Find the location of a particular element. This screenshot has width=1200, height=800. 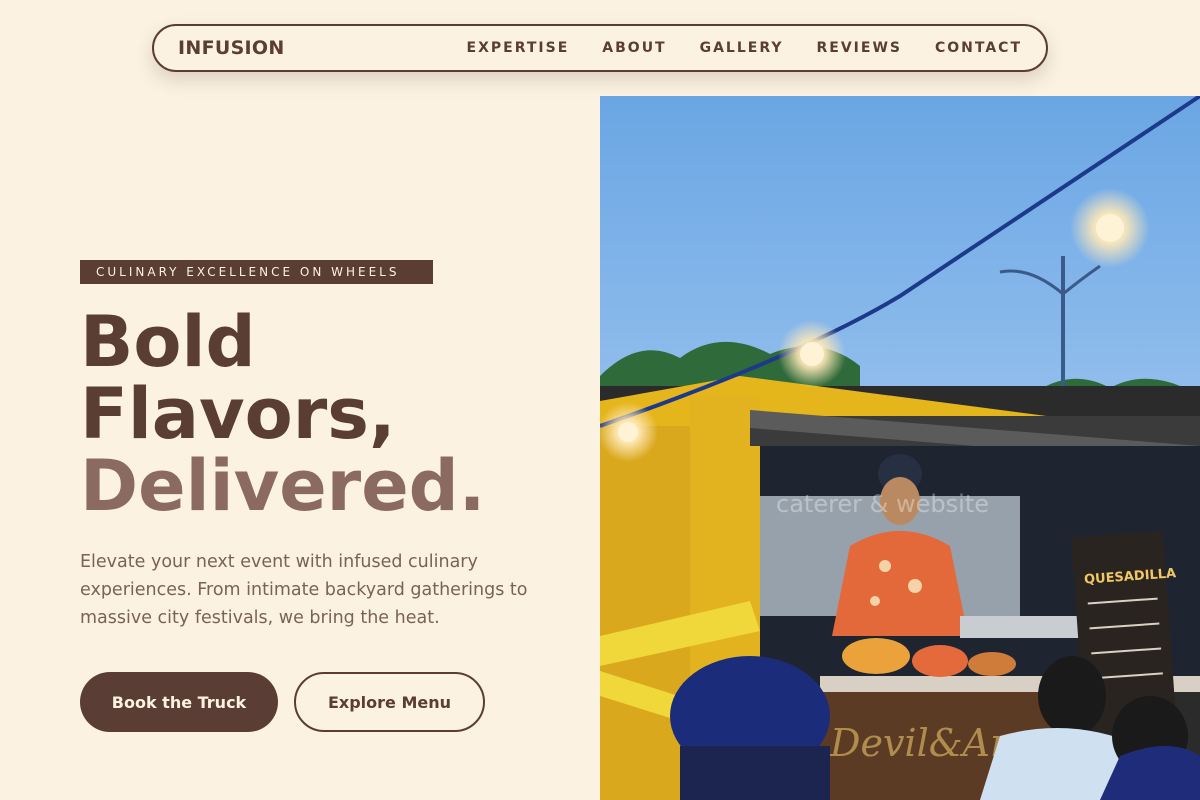

nav-link-gallery: GALLERY is located at coordinates (742, 48).